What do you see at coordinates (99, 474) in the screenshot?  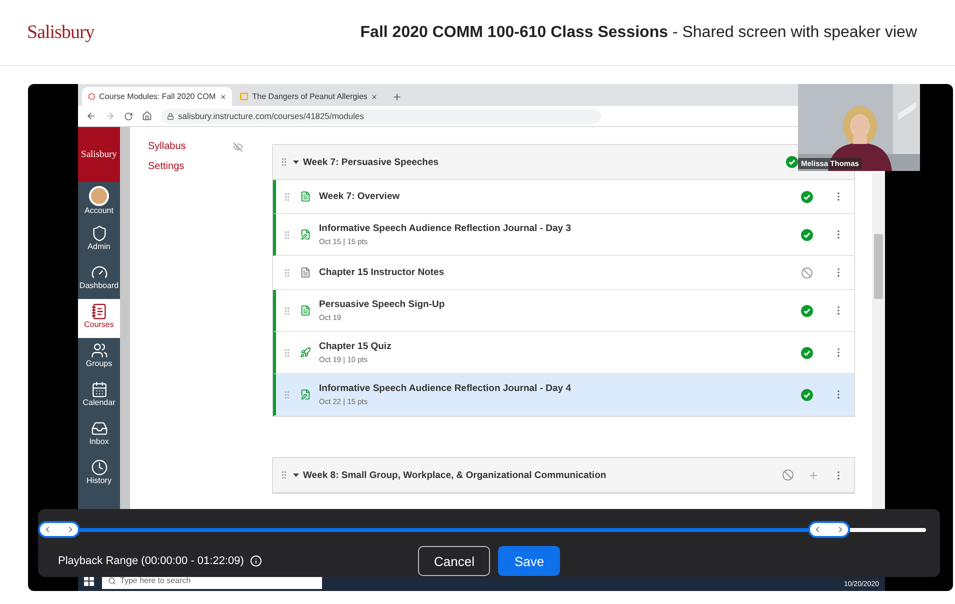 I see `nav-item: History` at bounding box center [99, 474].